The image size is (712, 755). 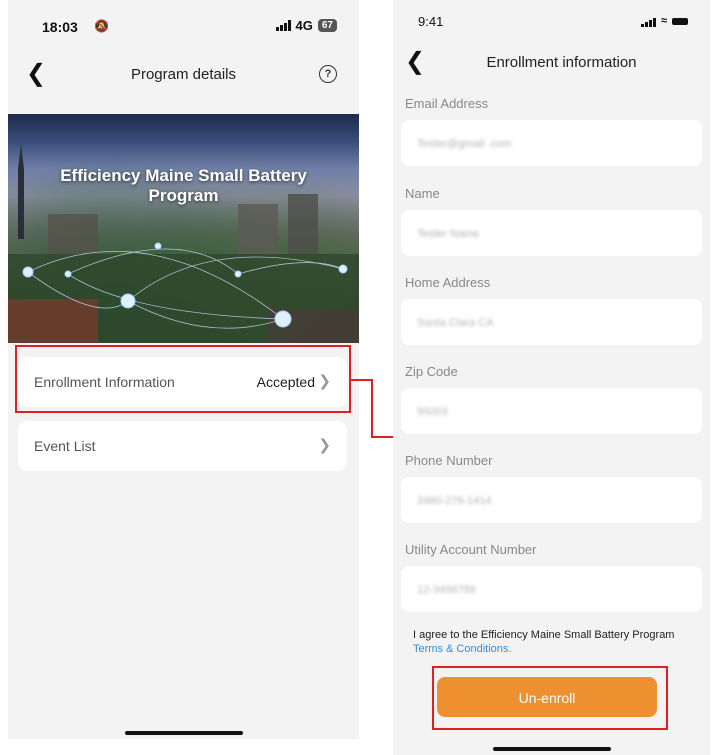 I want to click on home-address-label: Home Address, so click(x=448, y=282).